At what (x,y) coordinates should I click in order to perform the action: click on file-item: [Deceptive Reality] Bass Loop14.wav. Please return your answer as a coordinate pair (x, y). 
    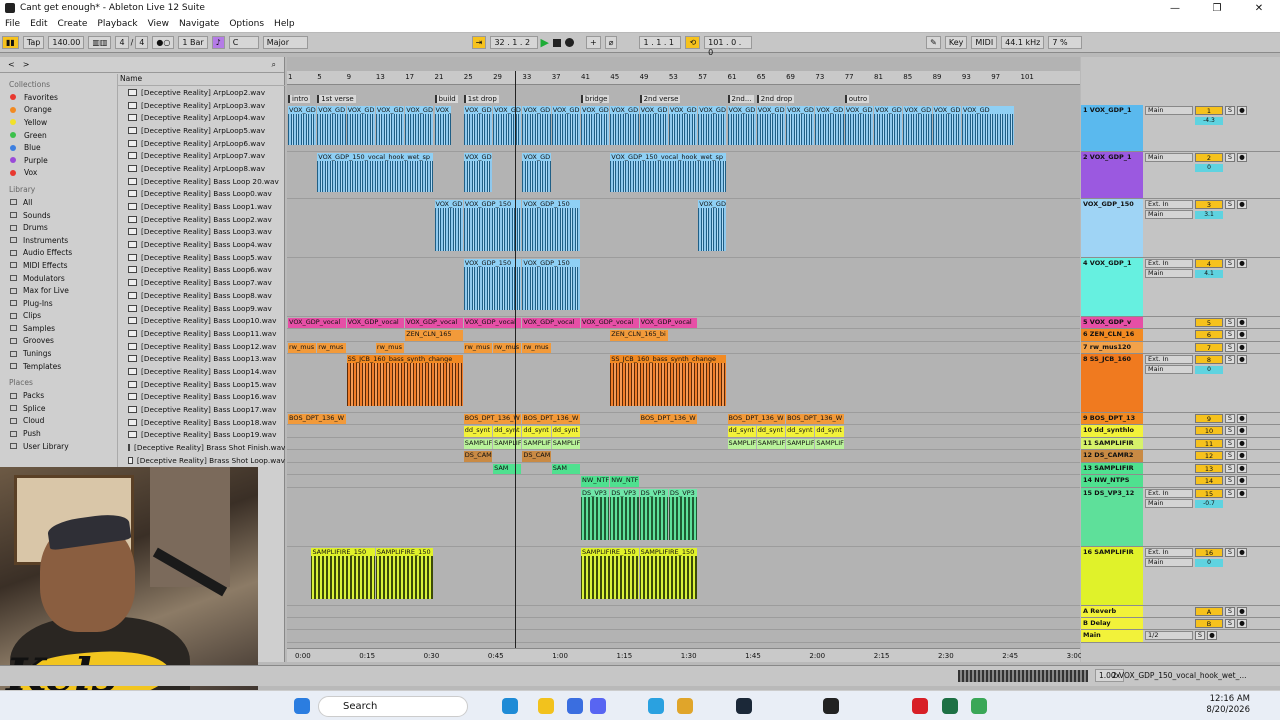
    Looking at the image, I should click on (201, 371).